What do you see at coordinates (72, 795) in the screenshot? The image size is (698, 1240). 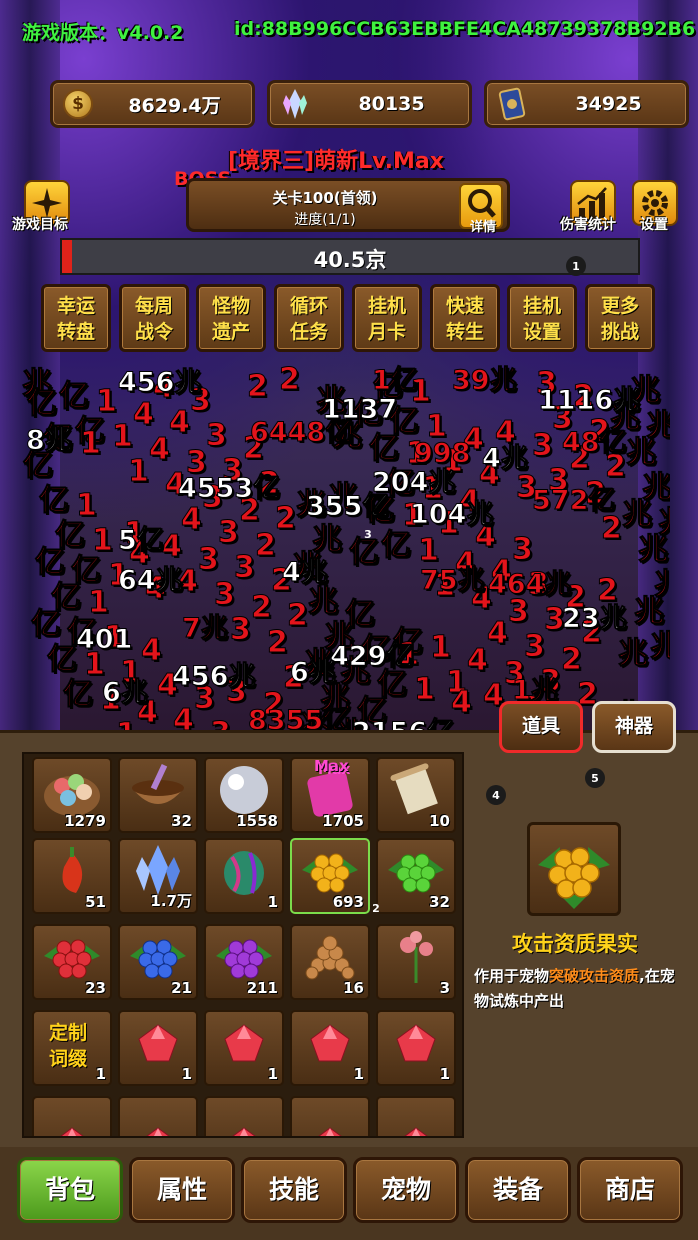 I see `inventory-slot-candy-bowl: 1279` at bounding box center [72, 795].